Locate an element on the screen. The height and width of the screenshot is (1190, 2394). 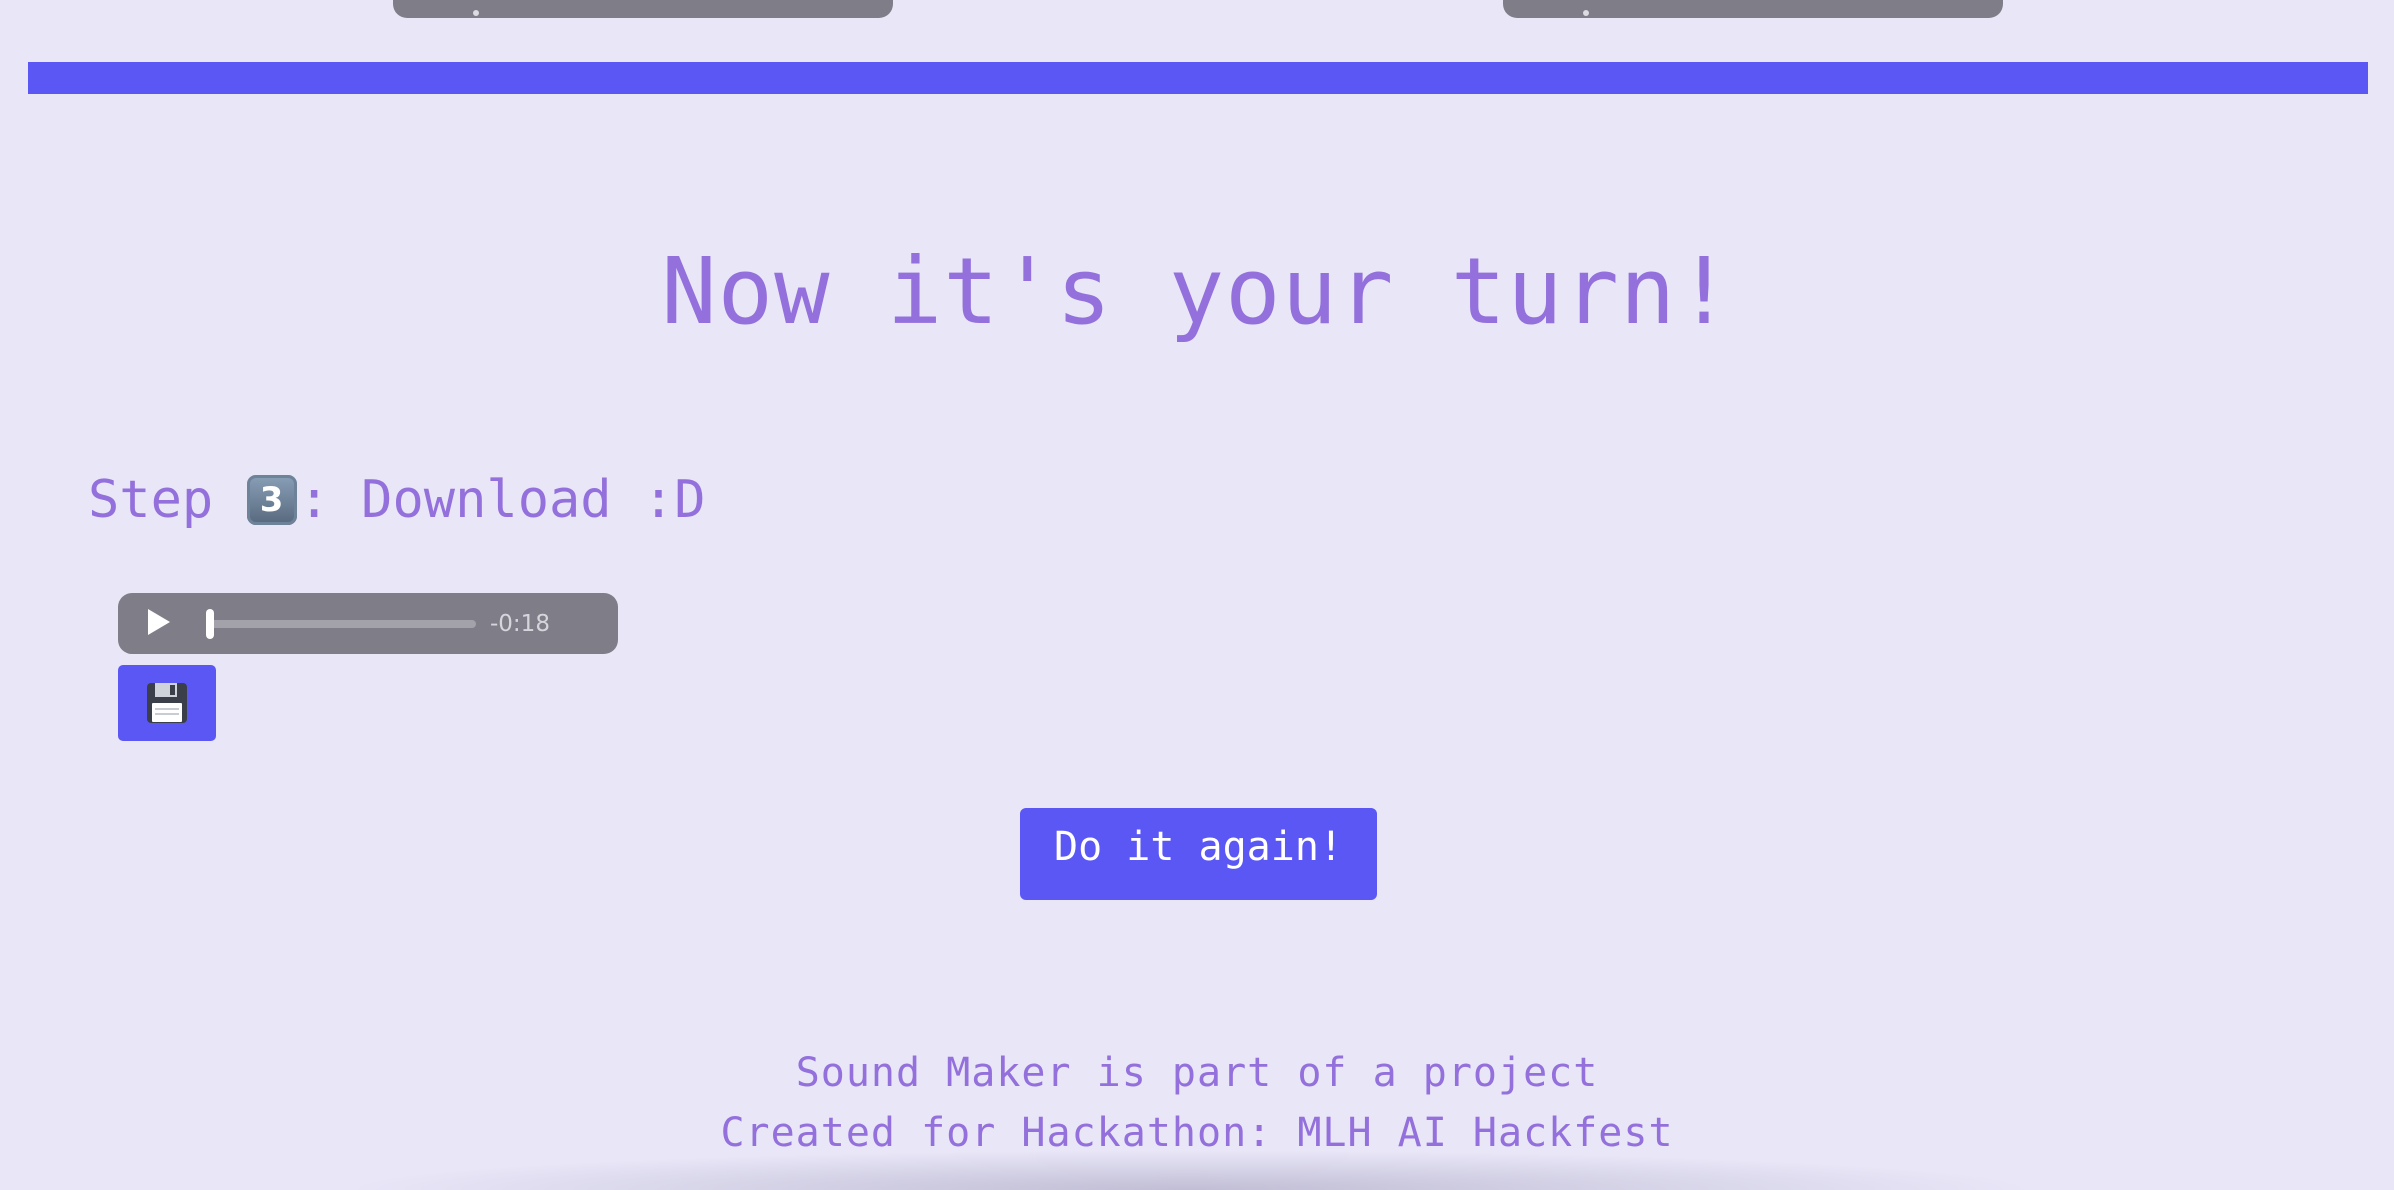
step-prefix: Step is located at coordinates (166, 500).